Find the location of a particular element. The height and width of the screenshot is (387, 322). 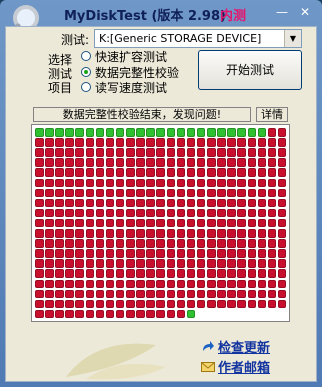

chevron-down-icon: ▼ is located at coordinates (292, 38).